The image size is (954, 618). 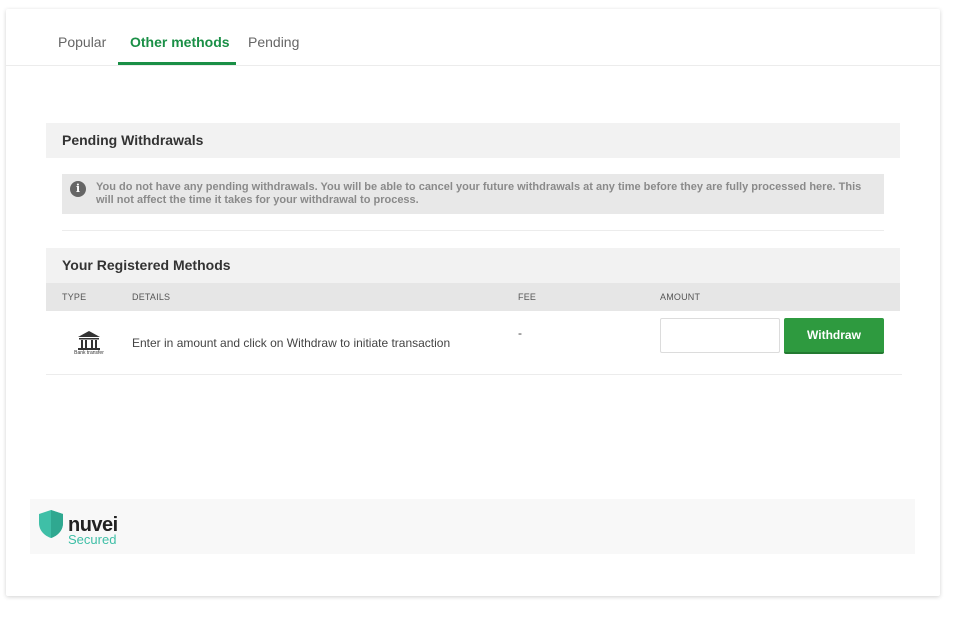 What do you see at coordinates (473, 37) in the screenshot?
I see `tab-bar: Popular Other methods Pending` at bounding box center [473, 37].